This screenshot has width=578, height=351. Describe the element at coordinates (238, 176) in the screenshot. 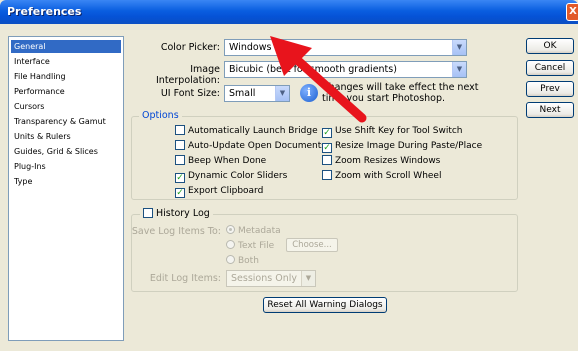

I see `checkbox-label: Dynamic Color Sliders` at that location.